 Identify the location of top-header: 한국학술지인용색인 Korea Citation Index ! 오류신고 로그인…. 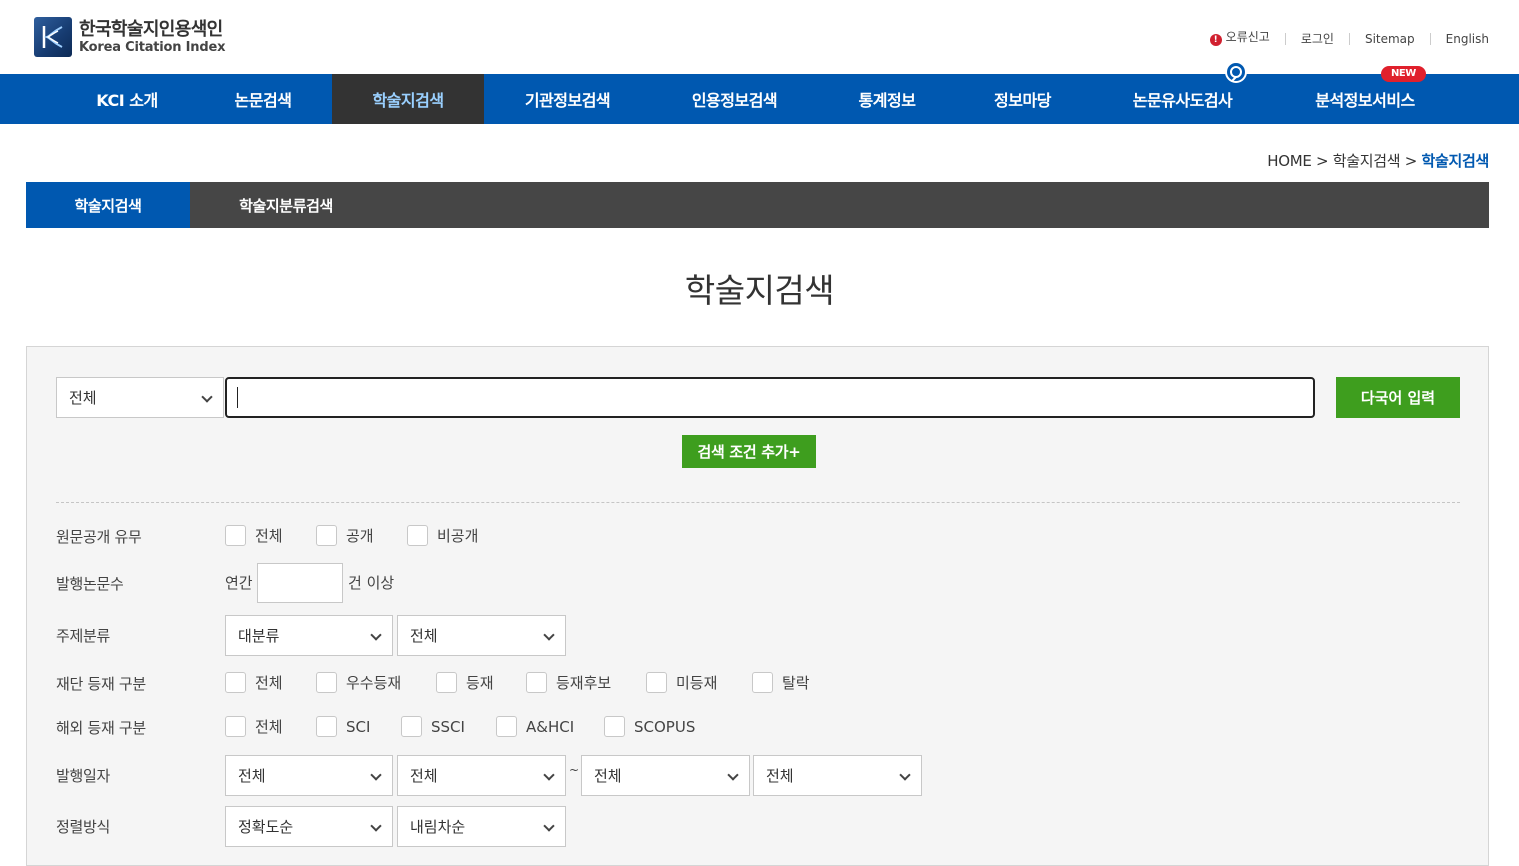
(759, 37).